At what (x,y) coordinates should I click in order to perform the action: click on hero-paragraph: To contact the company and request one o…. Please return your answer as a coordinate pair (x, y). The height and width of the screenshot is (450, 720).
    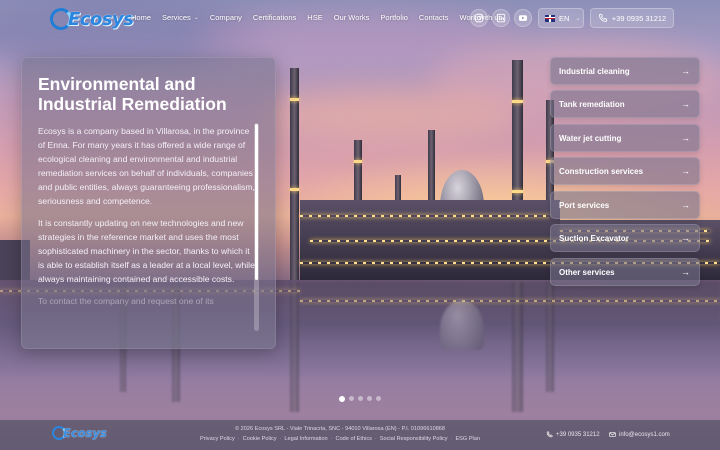
    Looking at the image, I should click on (126, 301).